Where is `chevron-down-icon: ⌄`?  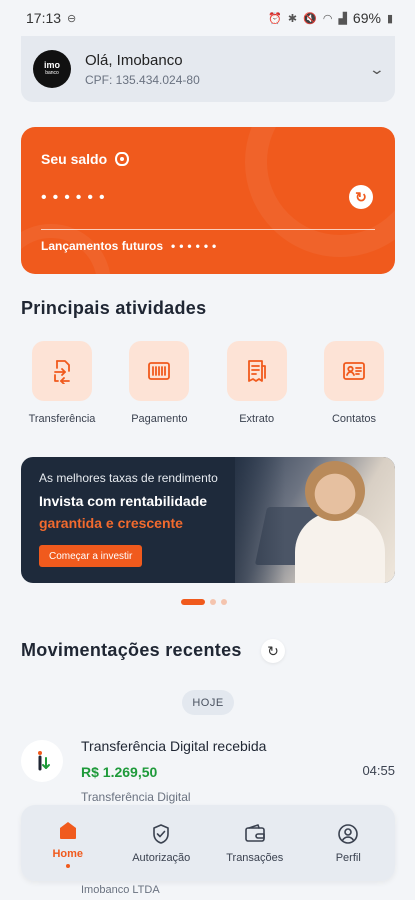 chevron-down-icon: ⌄ is located at coordinates (377, 69).